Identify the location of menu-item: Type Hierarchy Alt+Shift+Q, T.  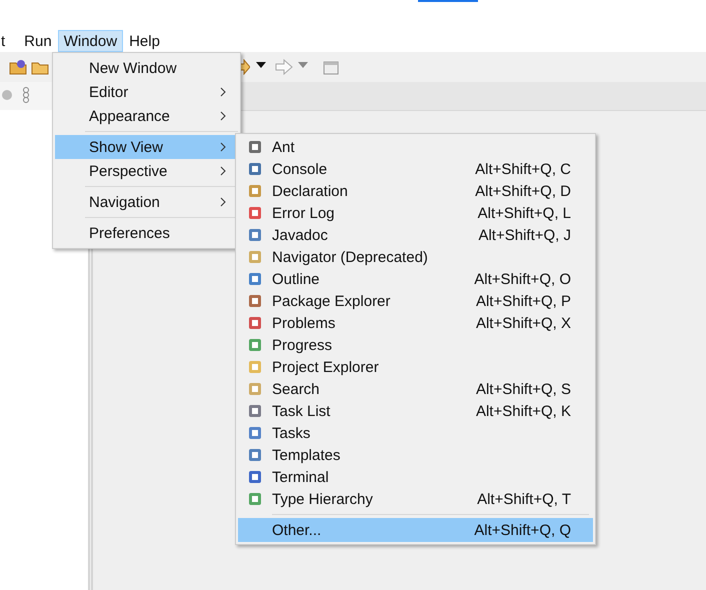
(415, 499).